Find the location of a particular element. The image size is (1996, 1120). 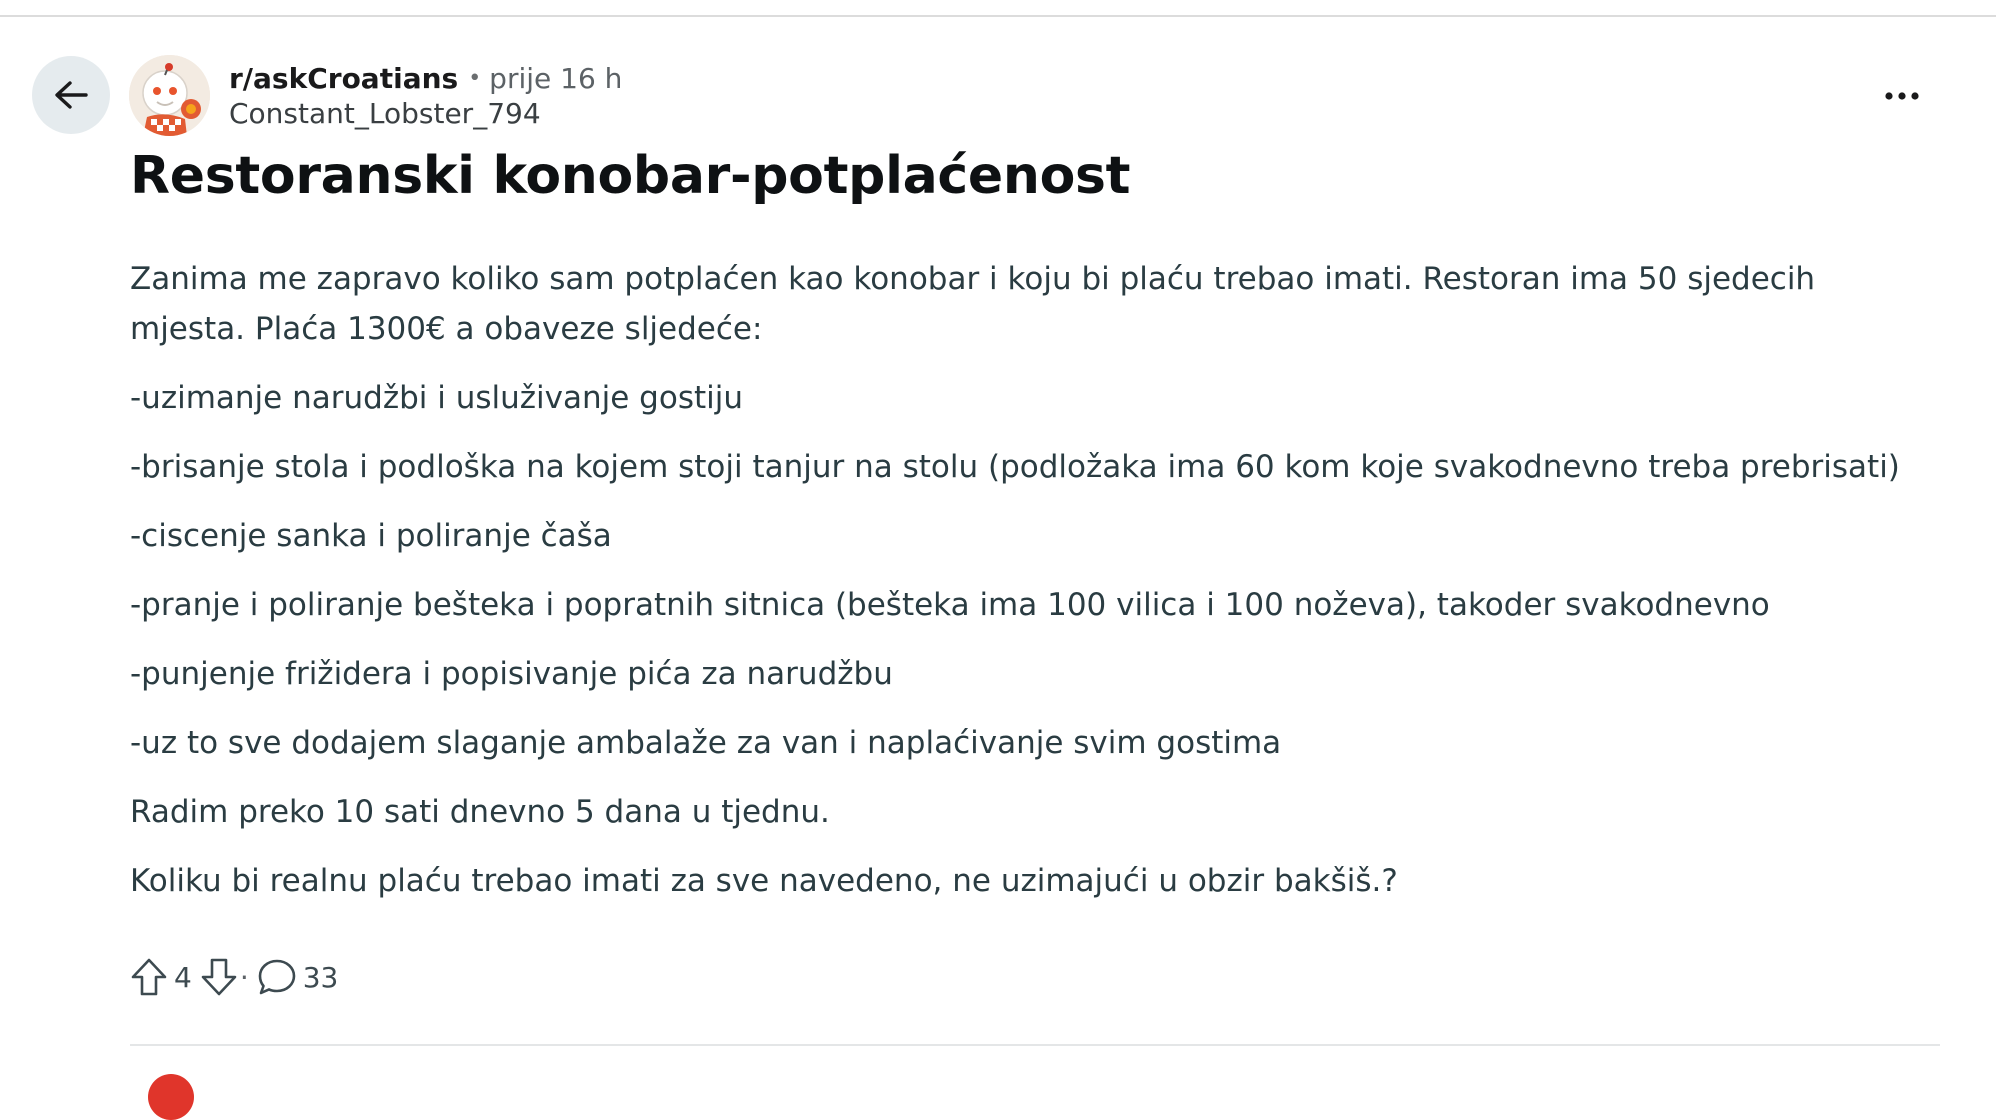

downvote-arrow-icon is located at coordinates (219, 977).